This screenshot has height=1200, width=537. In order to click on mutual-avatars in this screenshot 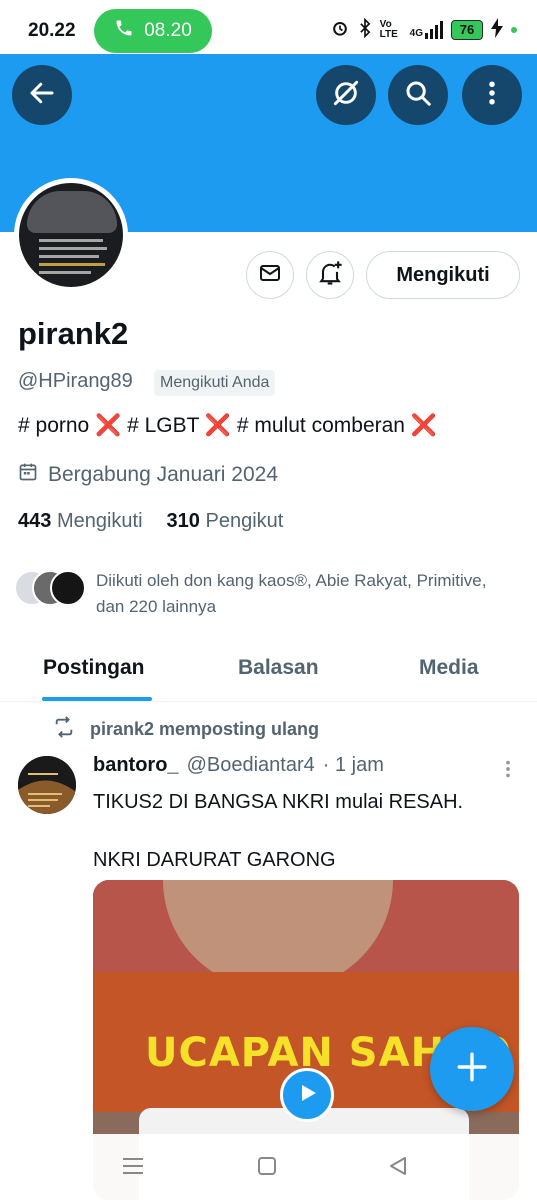, I will do `click(50, 588)`.